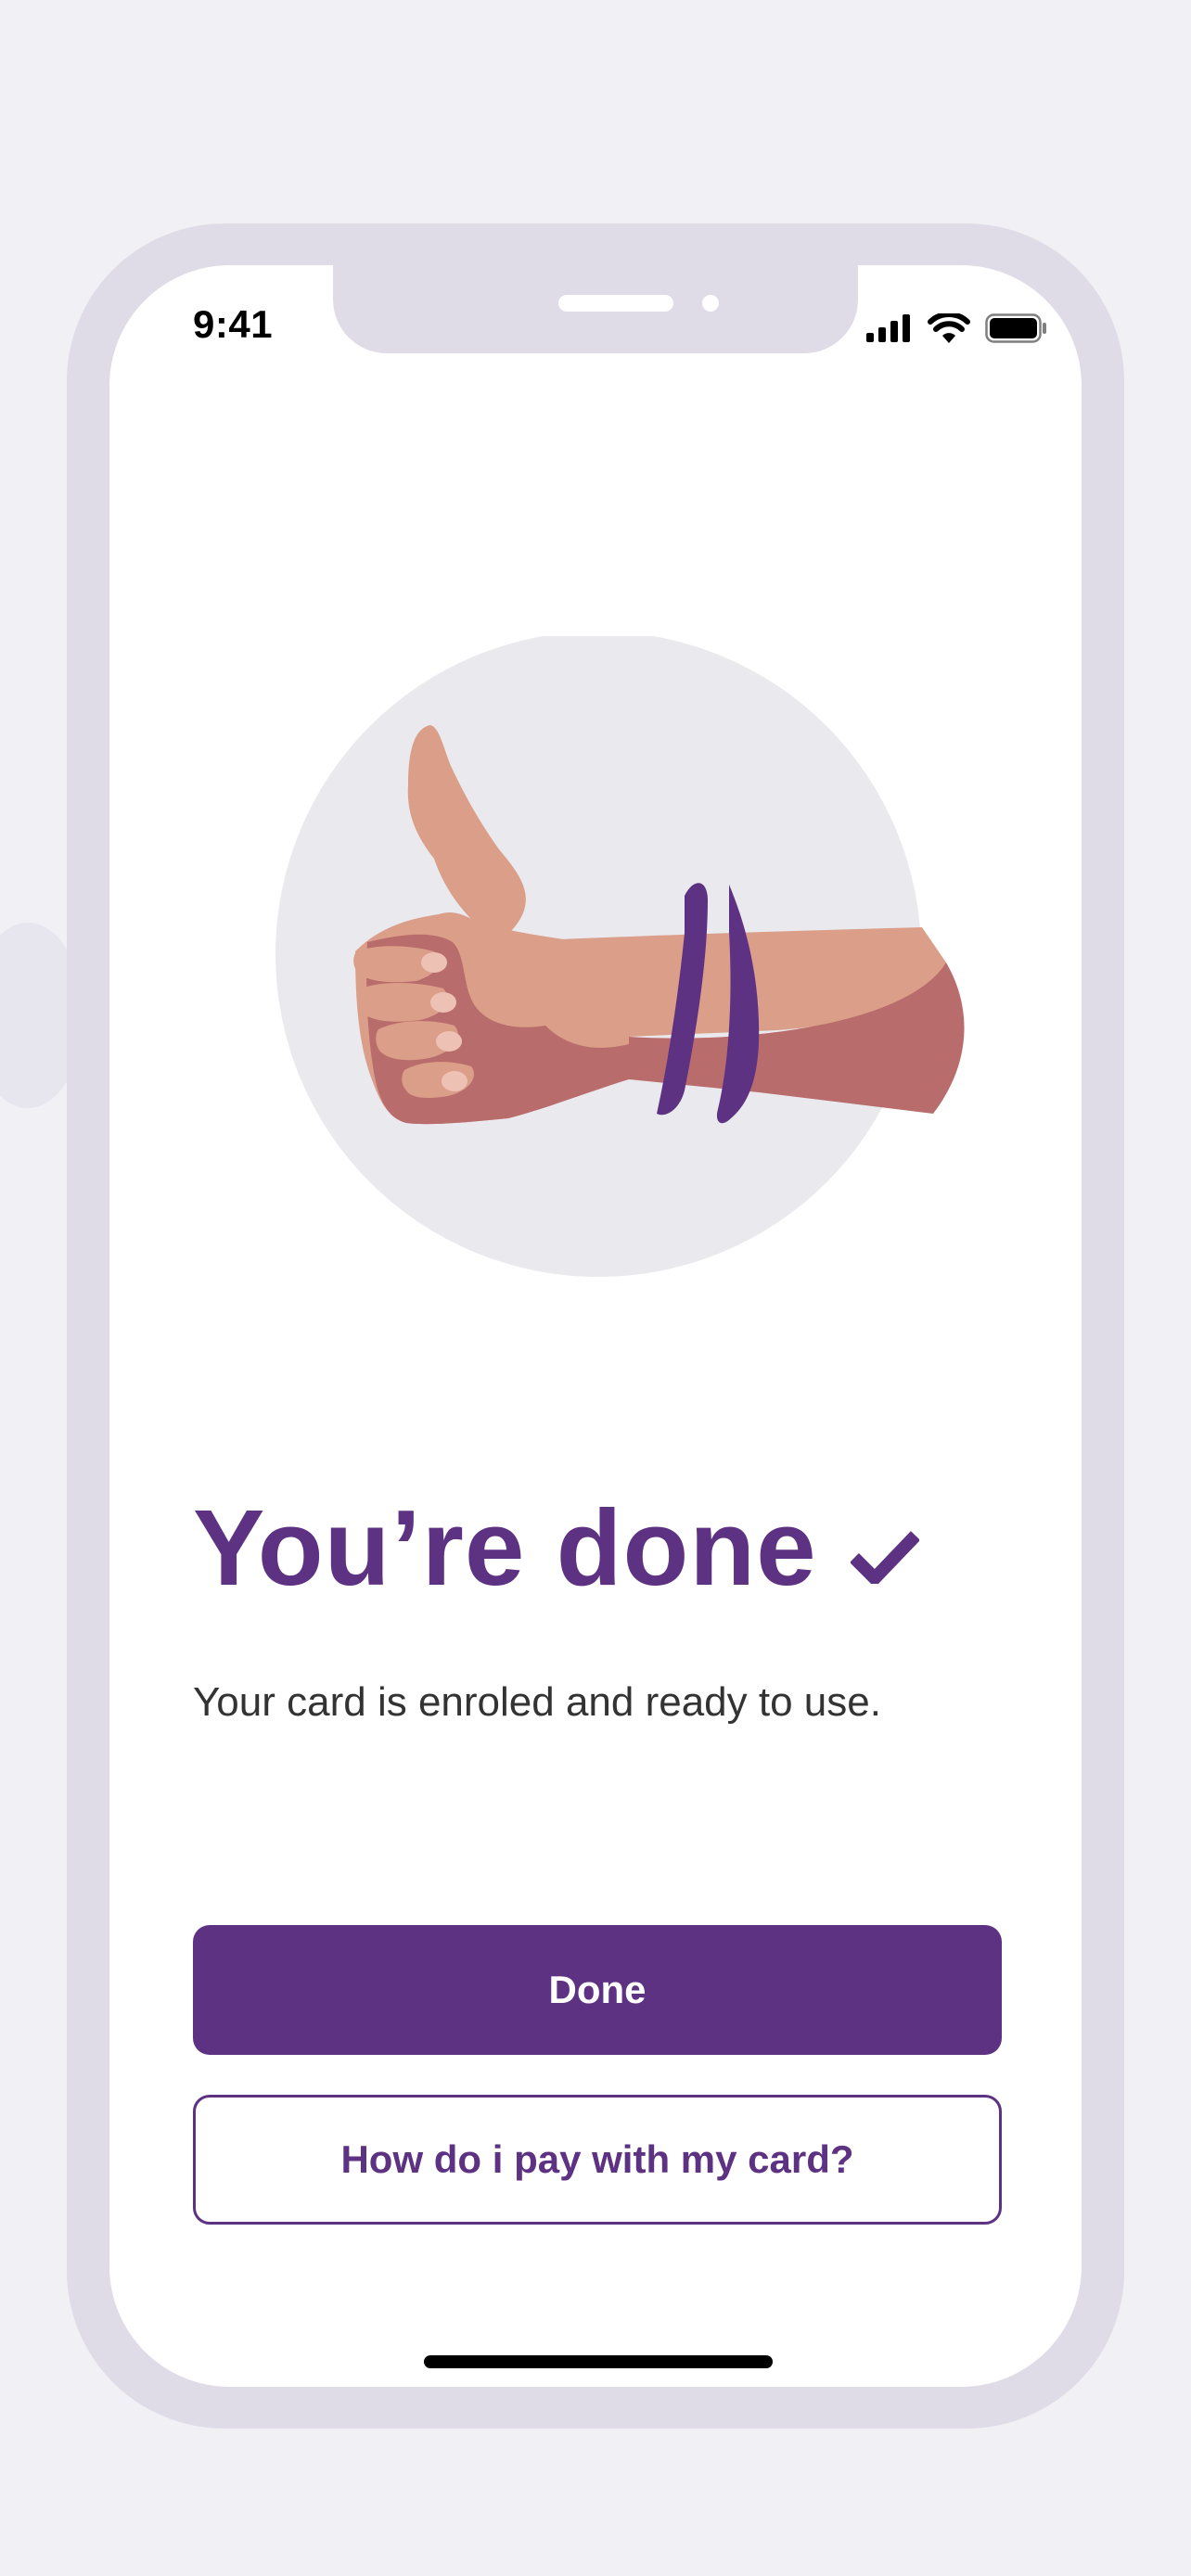 The height and width of the screenshot is (2576, 1191). What do you see at coordinates (537, 1702) in the screenshot?
I see `subtitle: Your card is enroled and ready to use.` at bounding box center [537, 1702].